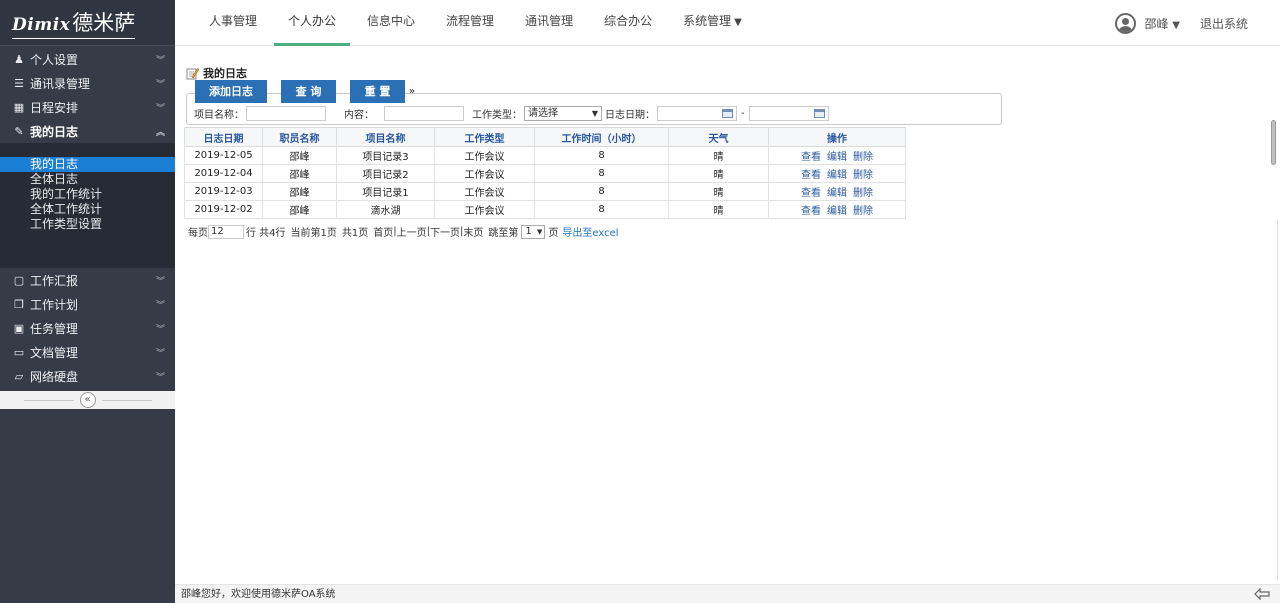 Image resolution: width=1280 pixels, height=603 pixels. What do you see at coordinates (87, 328) in the screenshot?
I see `sidebar-group-groups_bottom-2: ▣ 任务管理 ︾` at bounding box center [87, 328].